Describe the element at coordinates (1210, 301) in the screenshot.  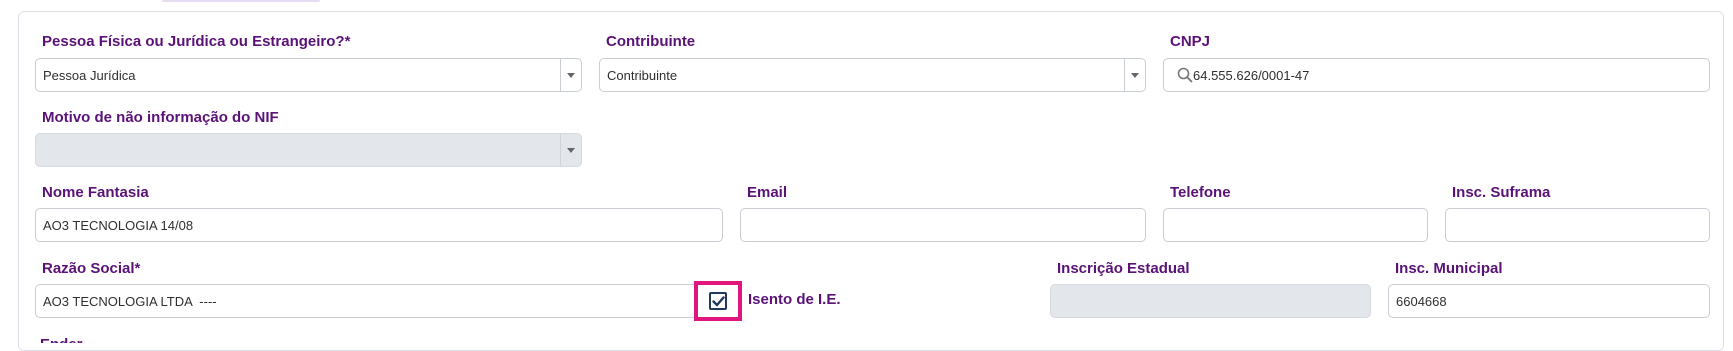
I see `inscricao-estadual-input` at that location.